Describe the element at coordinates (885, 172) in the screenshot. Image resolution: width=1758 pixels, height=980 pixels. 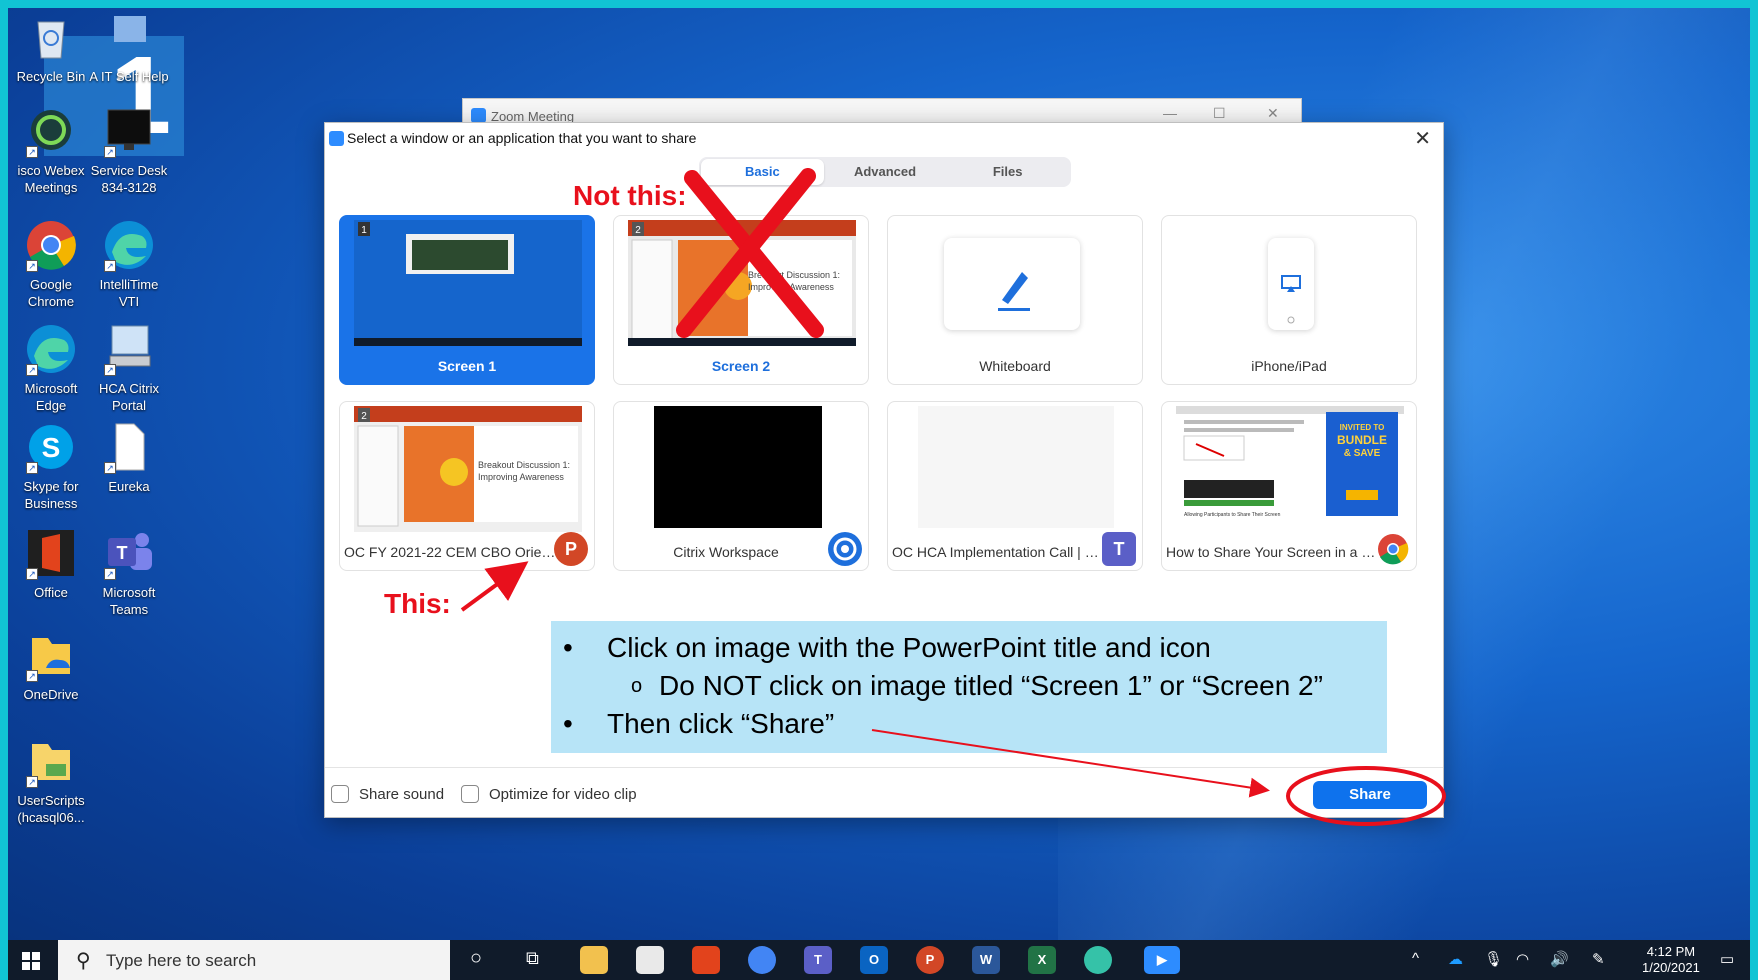
I see `tab-advanced: Advanced` at that location.